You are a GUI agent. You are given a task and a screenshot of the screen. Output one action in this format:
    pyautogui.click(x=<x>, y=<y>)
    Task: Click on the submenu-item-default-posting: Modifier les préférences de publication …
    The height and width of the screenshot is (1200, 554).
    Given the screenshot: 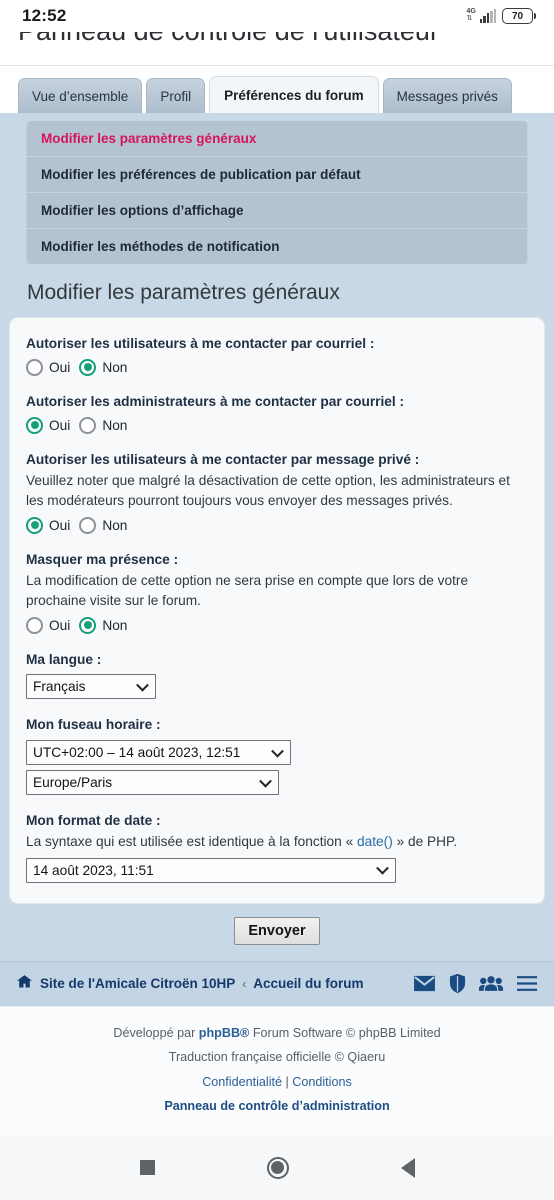 What is the action you would take?
    pyautogui.click(x=277, y=175)
    